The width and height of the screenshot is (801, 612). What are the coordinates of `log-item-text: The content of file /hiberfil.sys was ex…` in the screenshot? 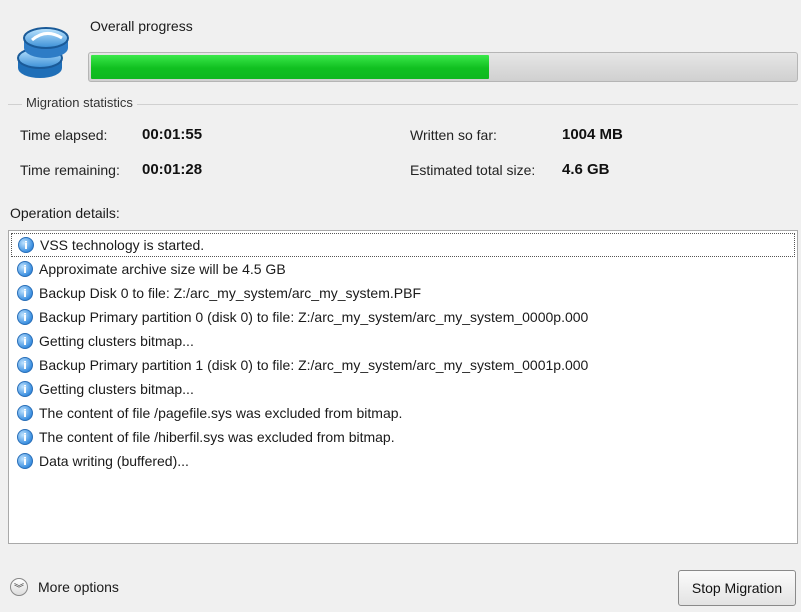 It's located at (217, 437).